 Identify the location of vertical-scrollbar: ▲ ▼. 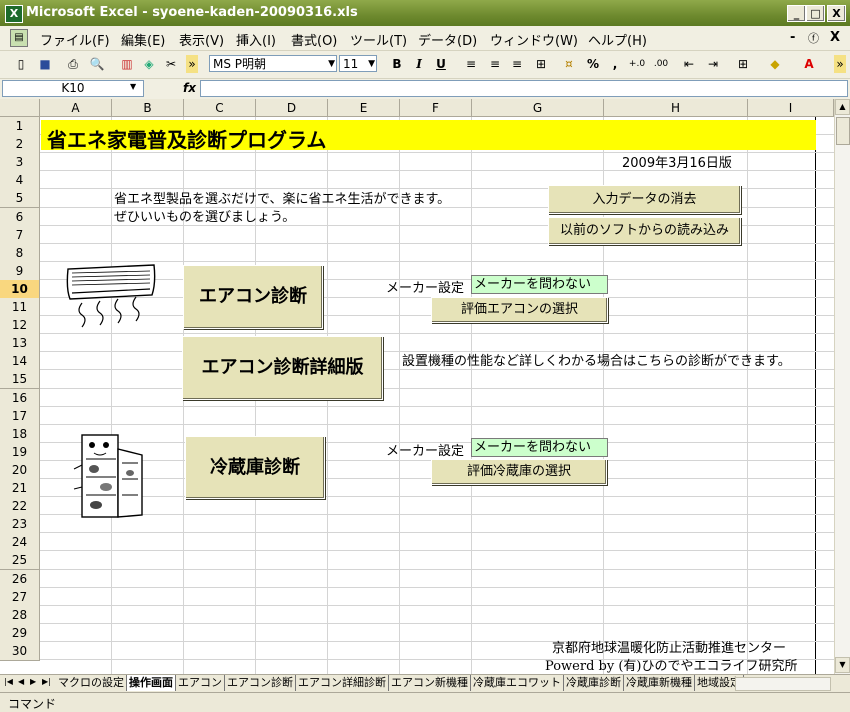
(842, 386).